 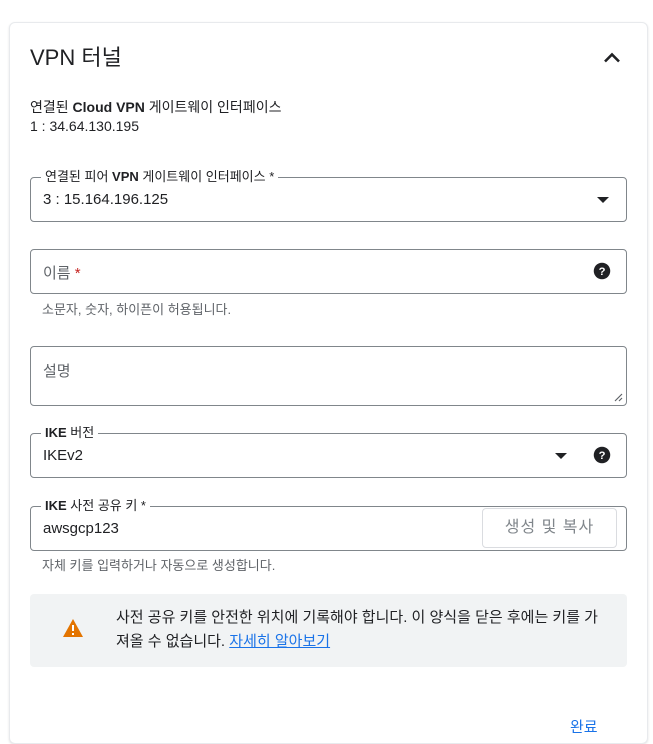 I want to click on ike-version-label: IKE 버전, so click(x=70, y=433).